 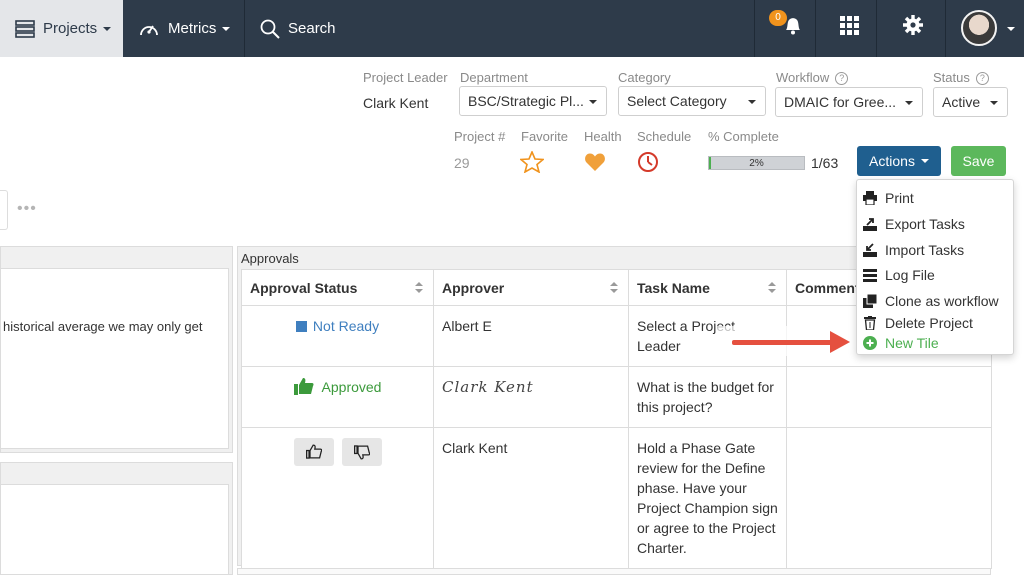 What do you see at coordinates (603, 136) in the screenshot?
I see `health-label: Health` at bounding box center [603, 136].